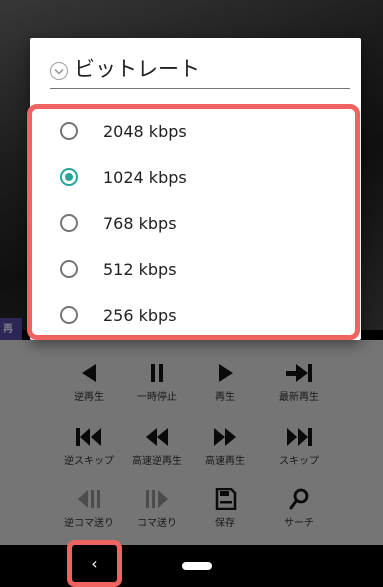 This screenshot has width=383, height=587. What do you see at coordinates (137, 69) in the screenshot?
I see `dialog-title: ビットレート` at bounding box center [137, 69].